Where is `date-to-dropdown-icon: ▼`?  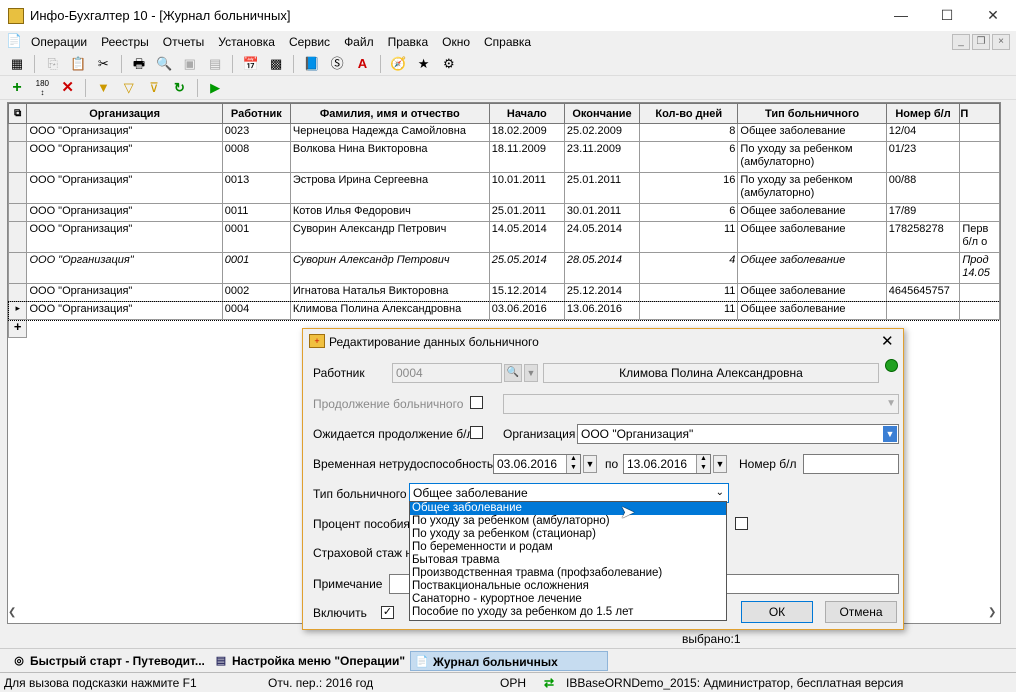 date-to-dropdown-icon: ▼ is located at coordinates (720, 464).